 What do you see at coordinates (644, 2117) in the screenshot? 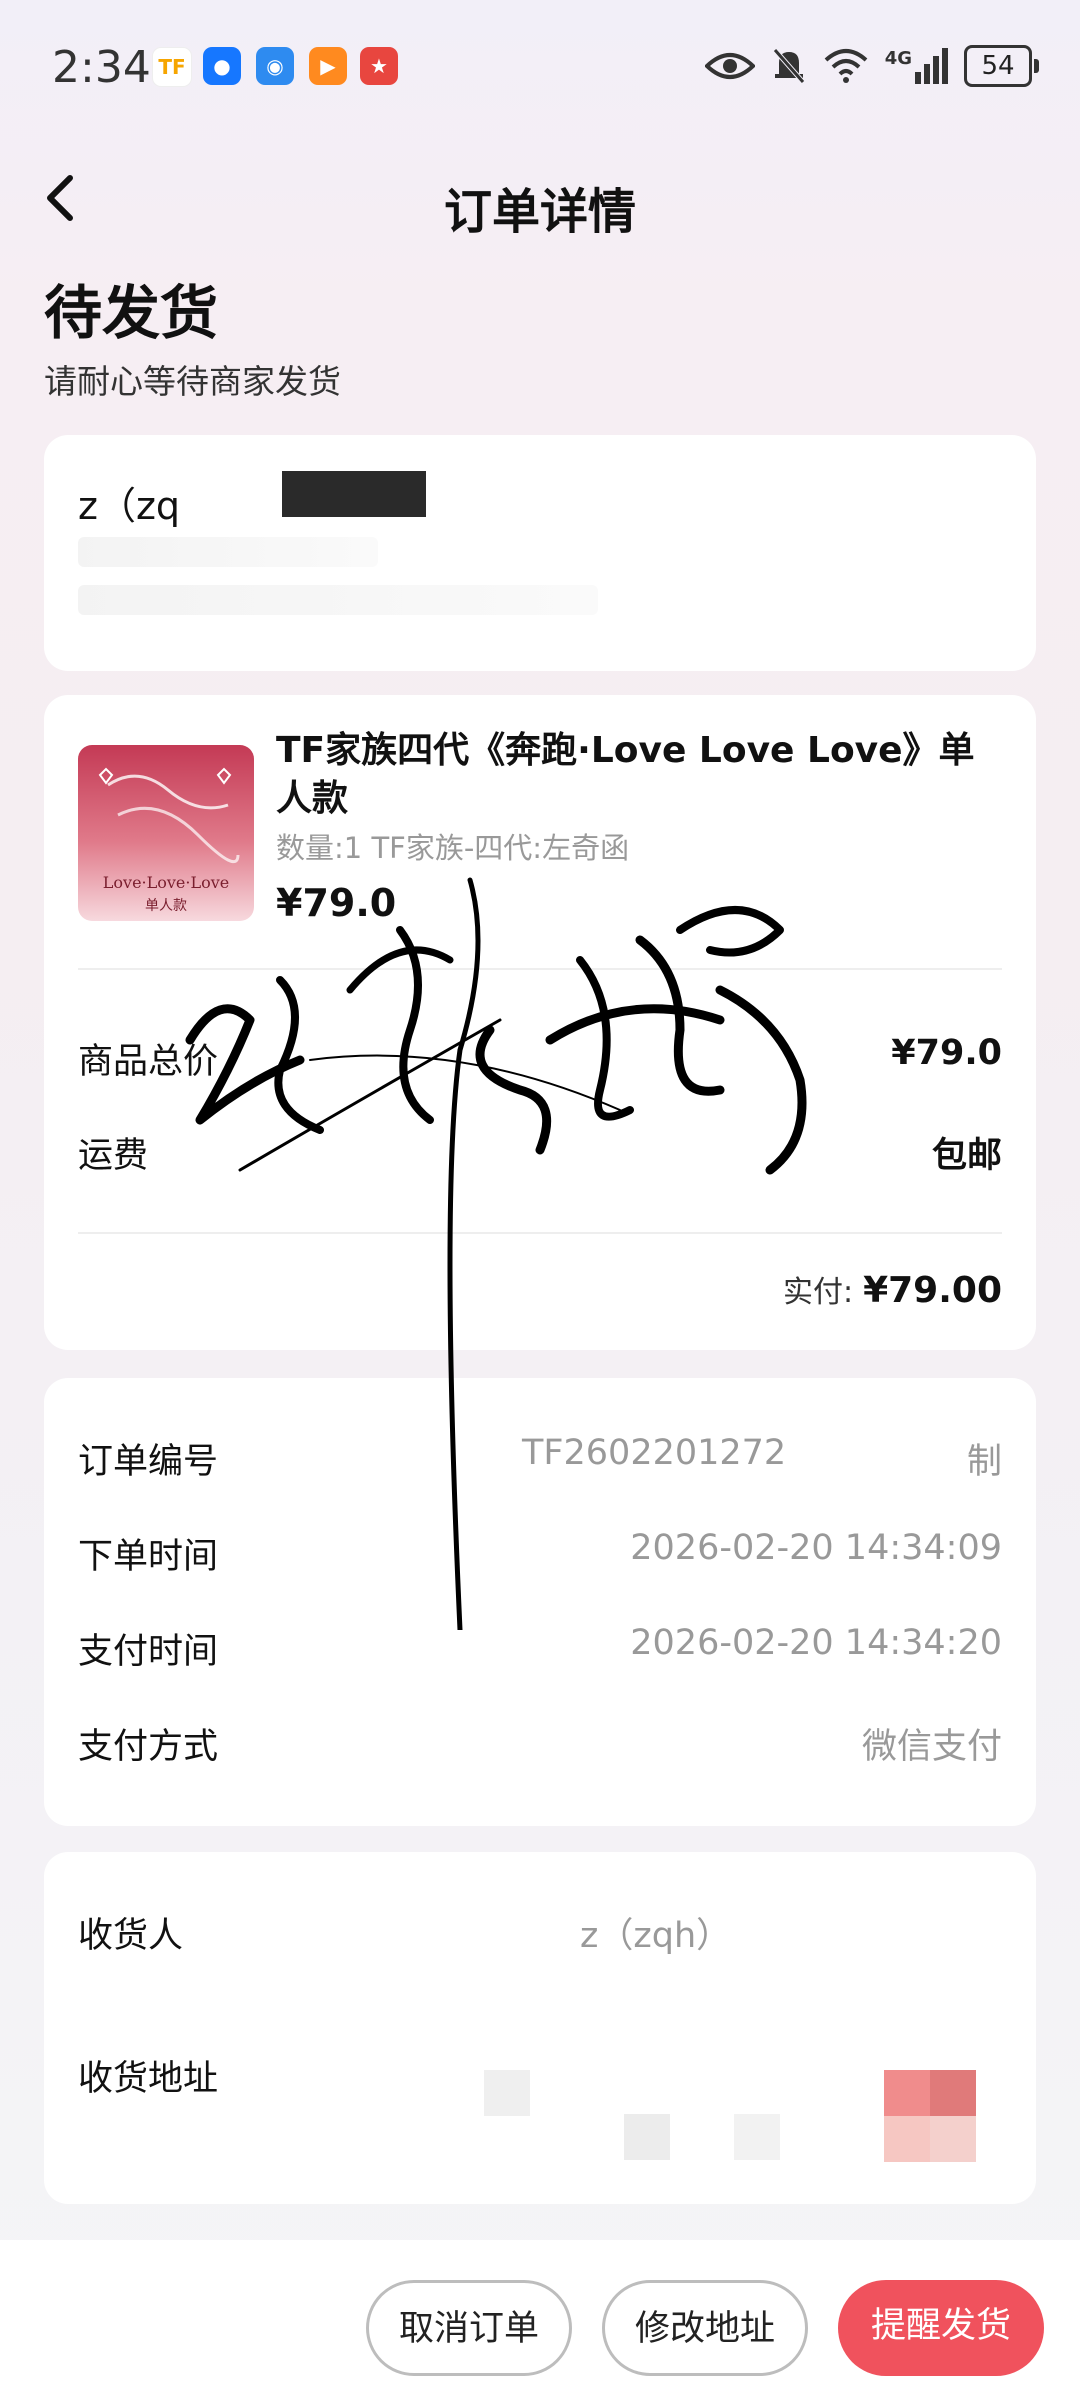
I see `receiver-address-value` at bounding box center [644, 2117].